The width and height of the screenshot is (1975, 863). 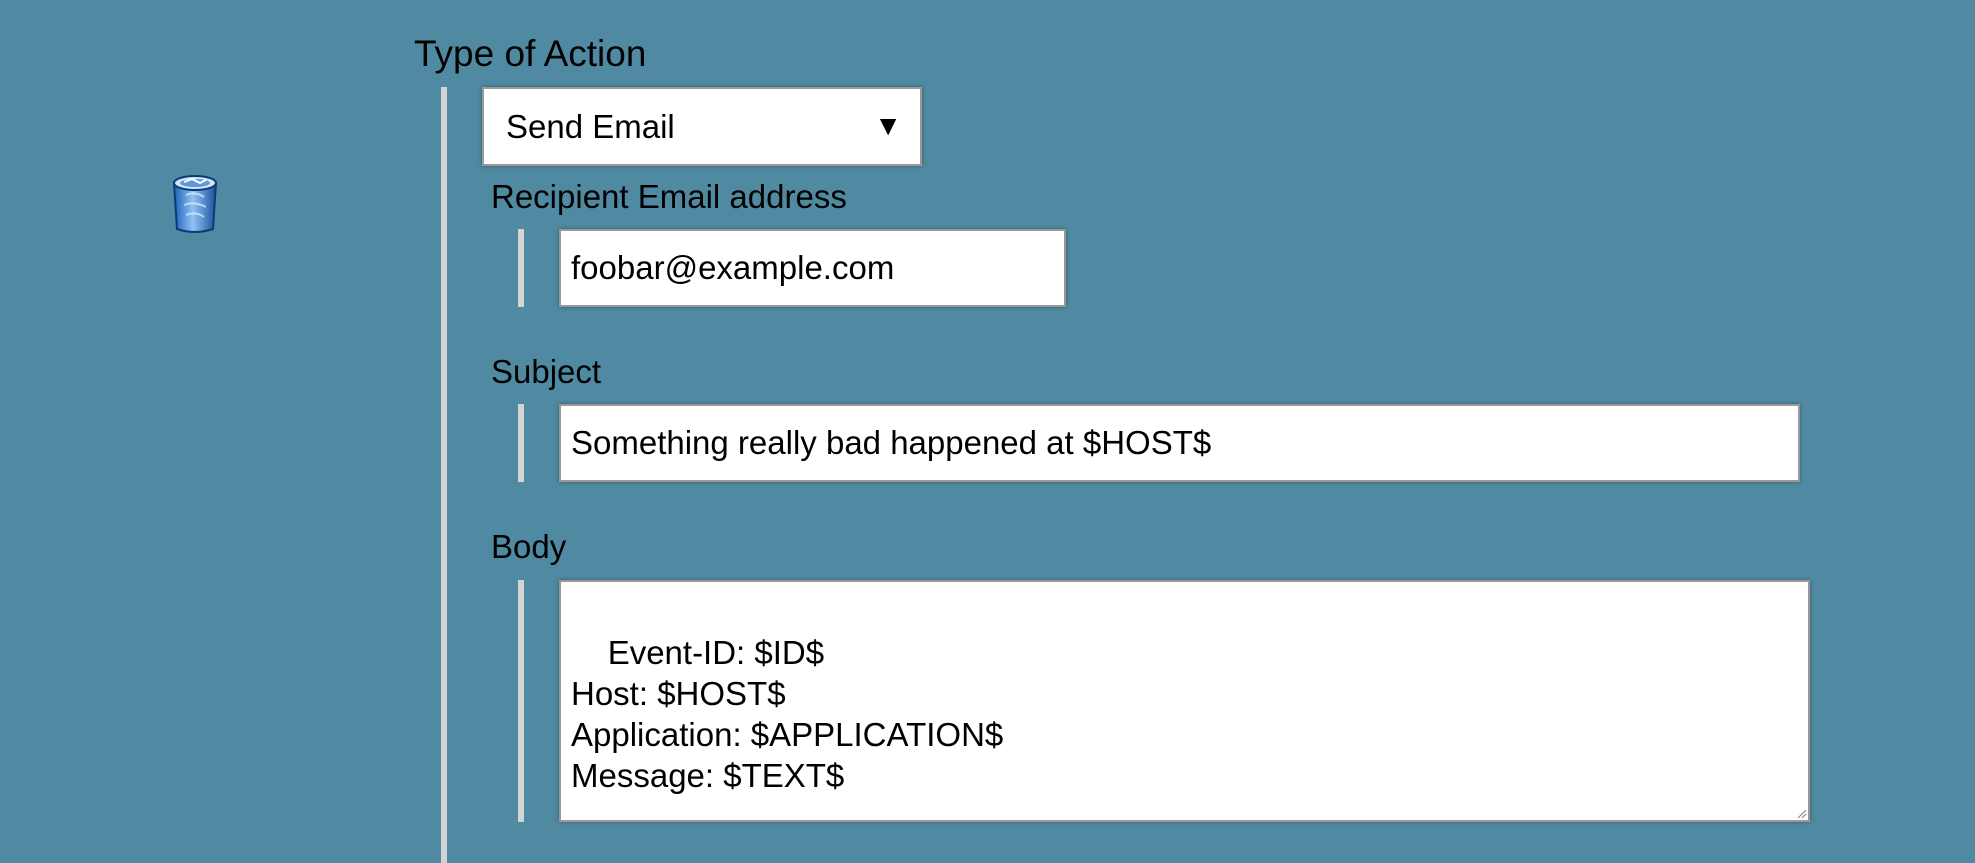 I want to click on dropdown-arrow-icon: ▼, so click(x=888, y=125).